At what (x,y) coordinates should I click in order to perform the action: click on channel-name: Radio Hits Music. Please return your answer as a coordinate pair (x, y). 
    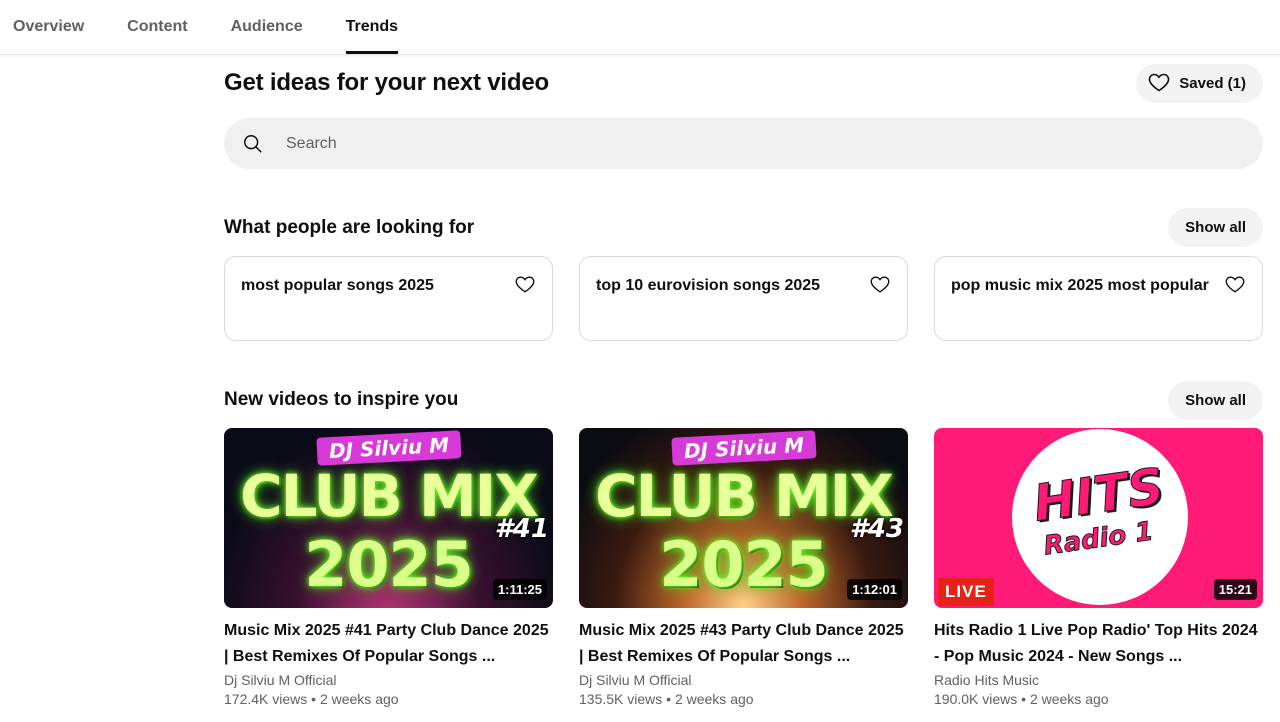
    Looking at the image, I should click on (1098, 680).